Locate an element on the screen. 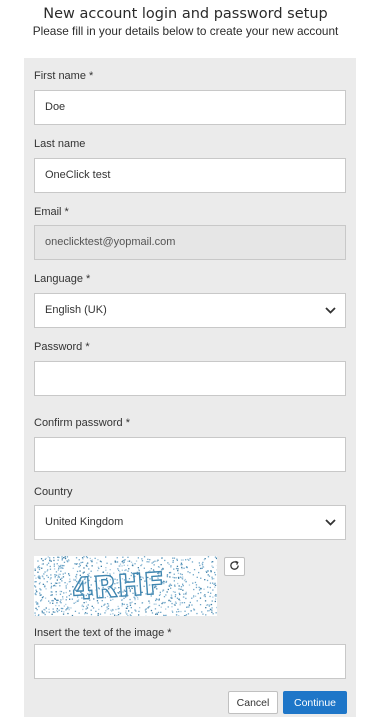 The image size is (371, 719). last-name-label: Last name is located at coordinates (60, 144).